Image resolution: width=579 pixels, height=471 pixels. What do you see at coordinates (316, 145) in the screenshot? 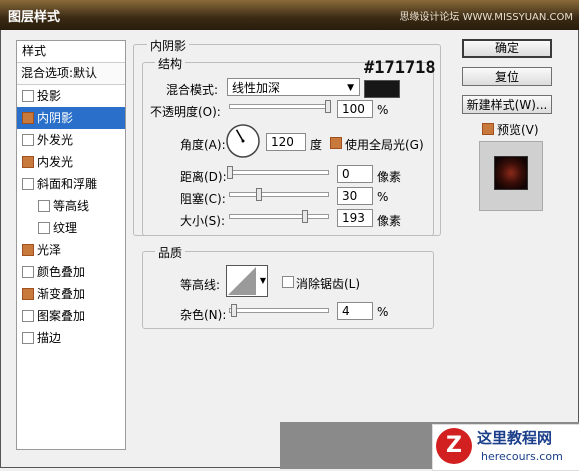
I see `angle-unit: 度` at bounding box center [316, 145].